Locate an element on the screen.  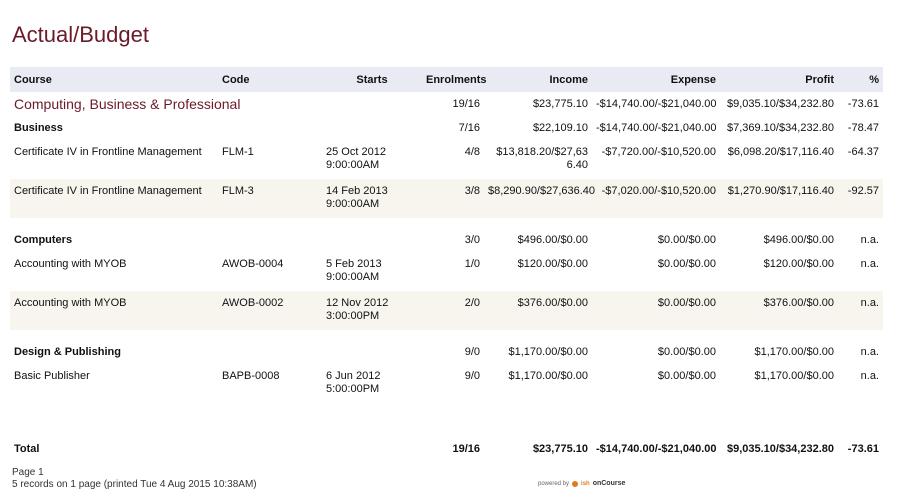
section-enrolments: 19/16 is located at coordinates (466, 103).